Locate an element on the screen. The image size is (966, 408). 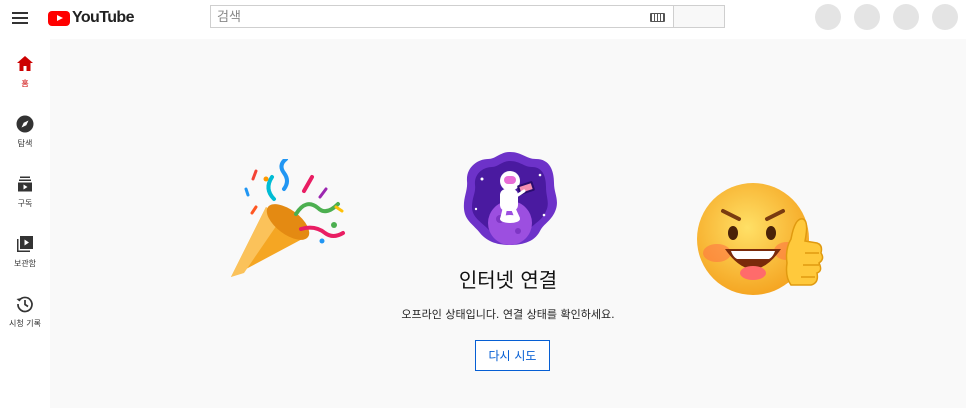
avatar is located at coordinates (945, 17).